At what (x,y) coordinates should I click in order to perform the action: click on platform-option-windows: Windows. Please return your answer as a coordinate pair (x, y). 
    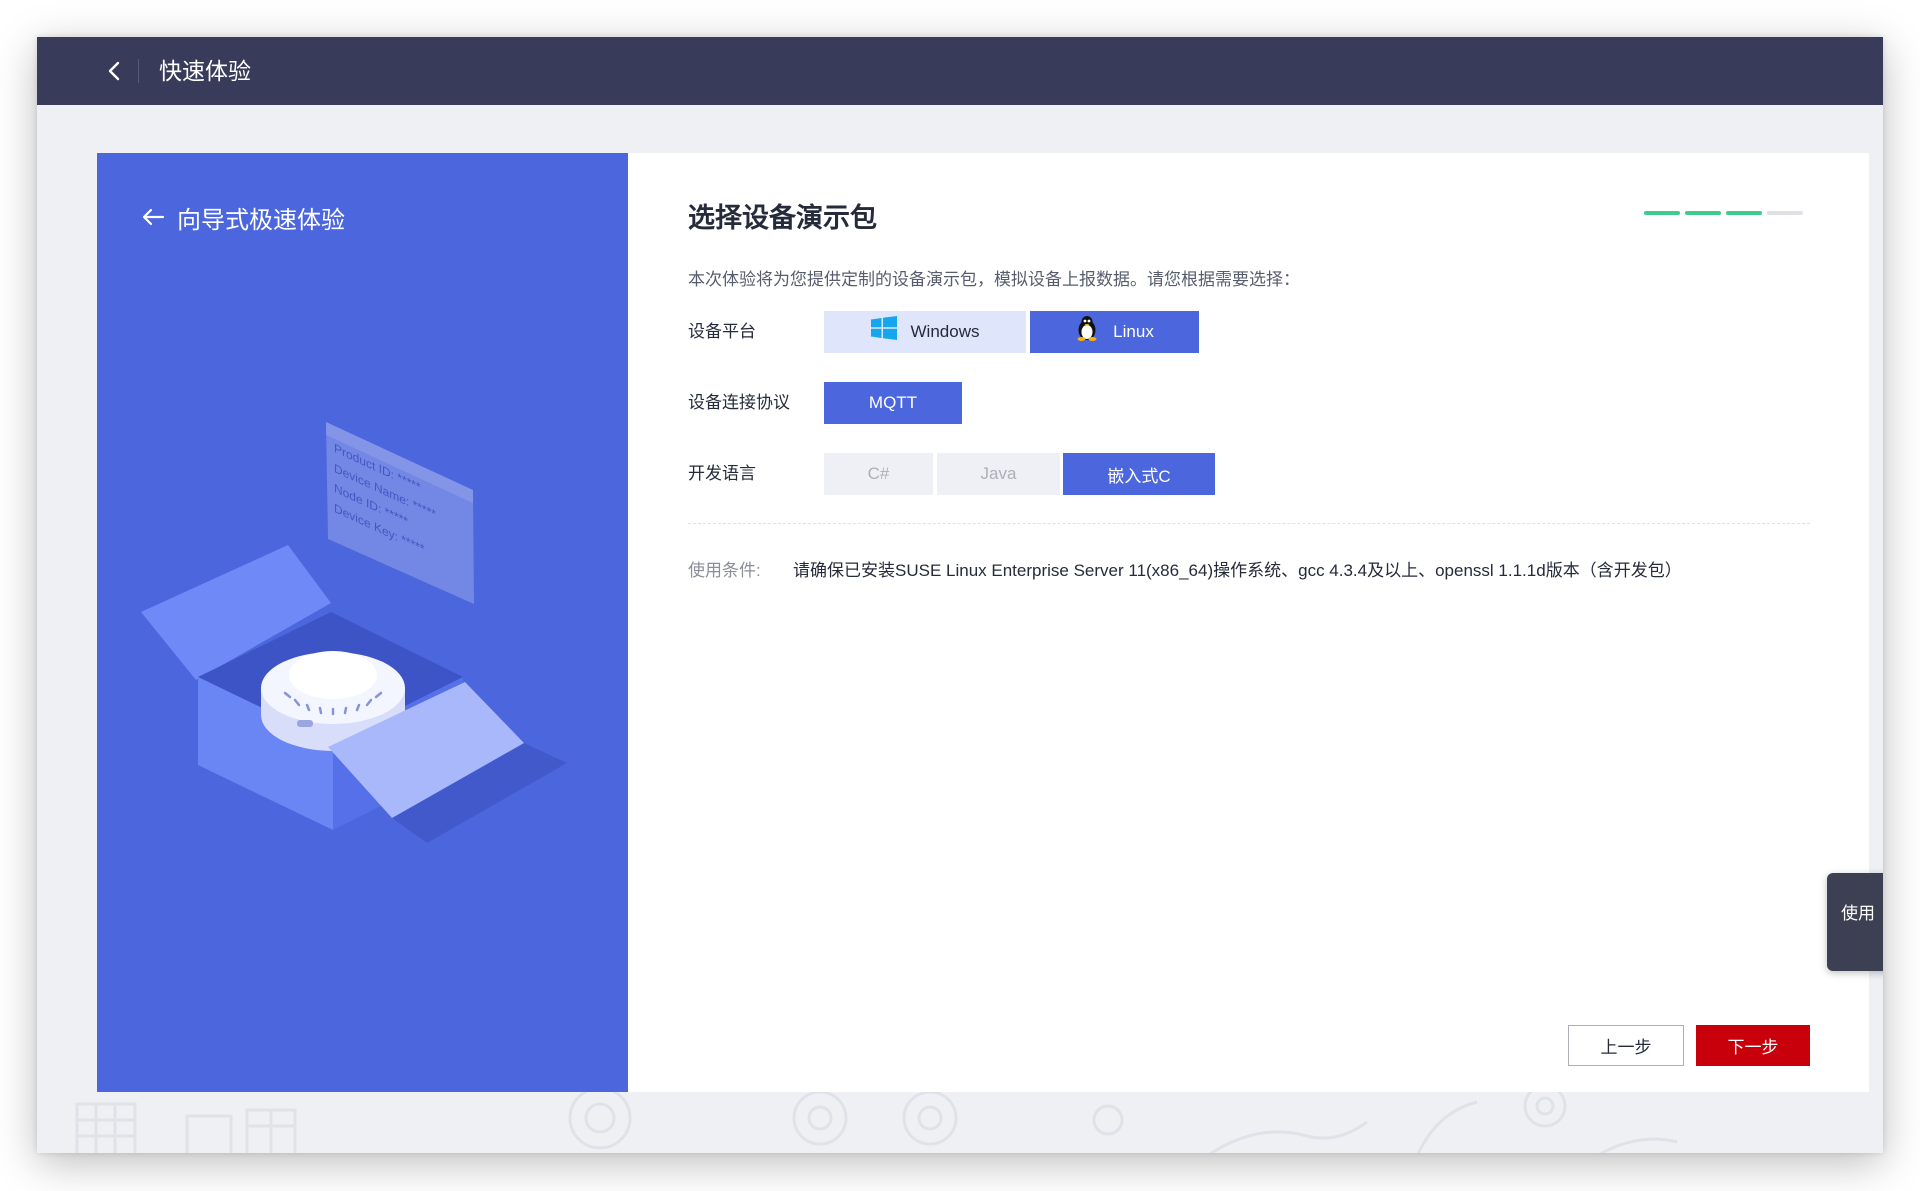
    Looking at the image, I should click on (925, 332).